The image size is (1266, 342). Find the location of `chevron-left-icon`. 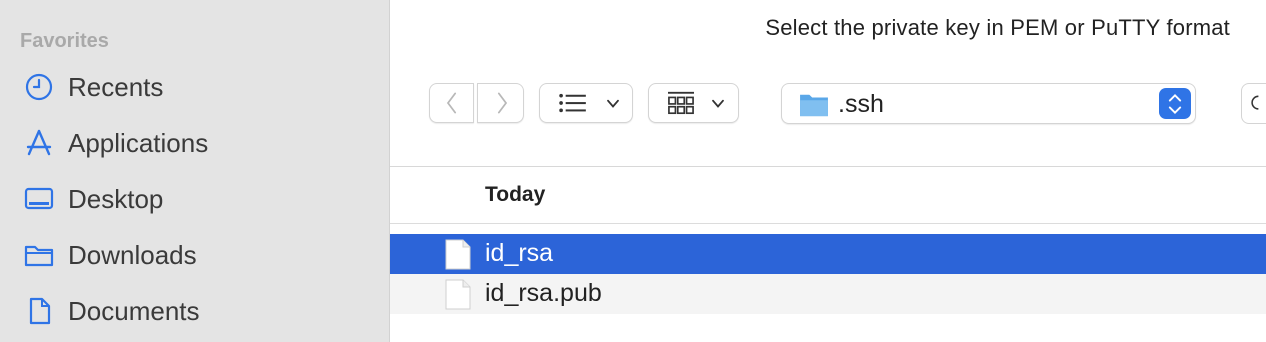

chevron-left-icon is located at coordinates (451, 103).